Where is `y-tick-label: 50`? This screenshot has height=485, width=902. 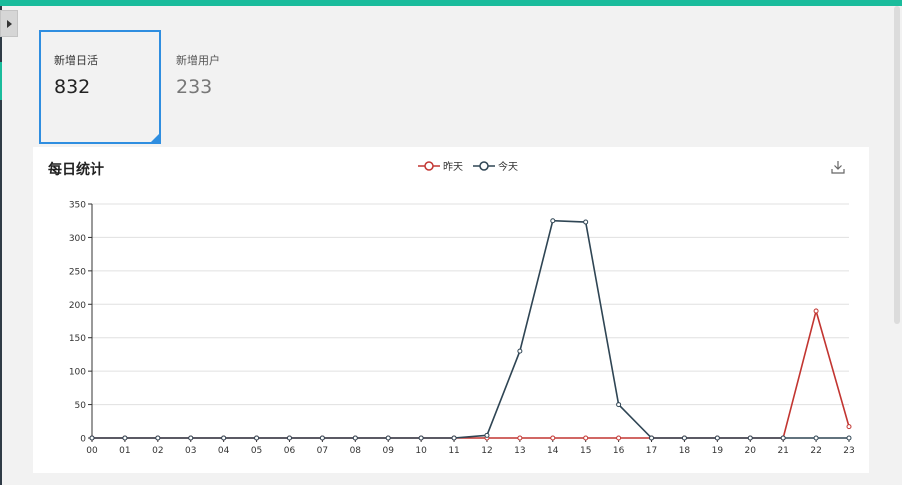 y-tick-label: 50 is located at coordinates (81, 406).